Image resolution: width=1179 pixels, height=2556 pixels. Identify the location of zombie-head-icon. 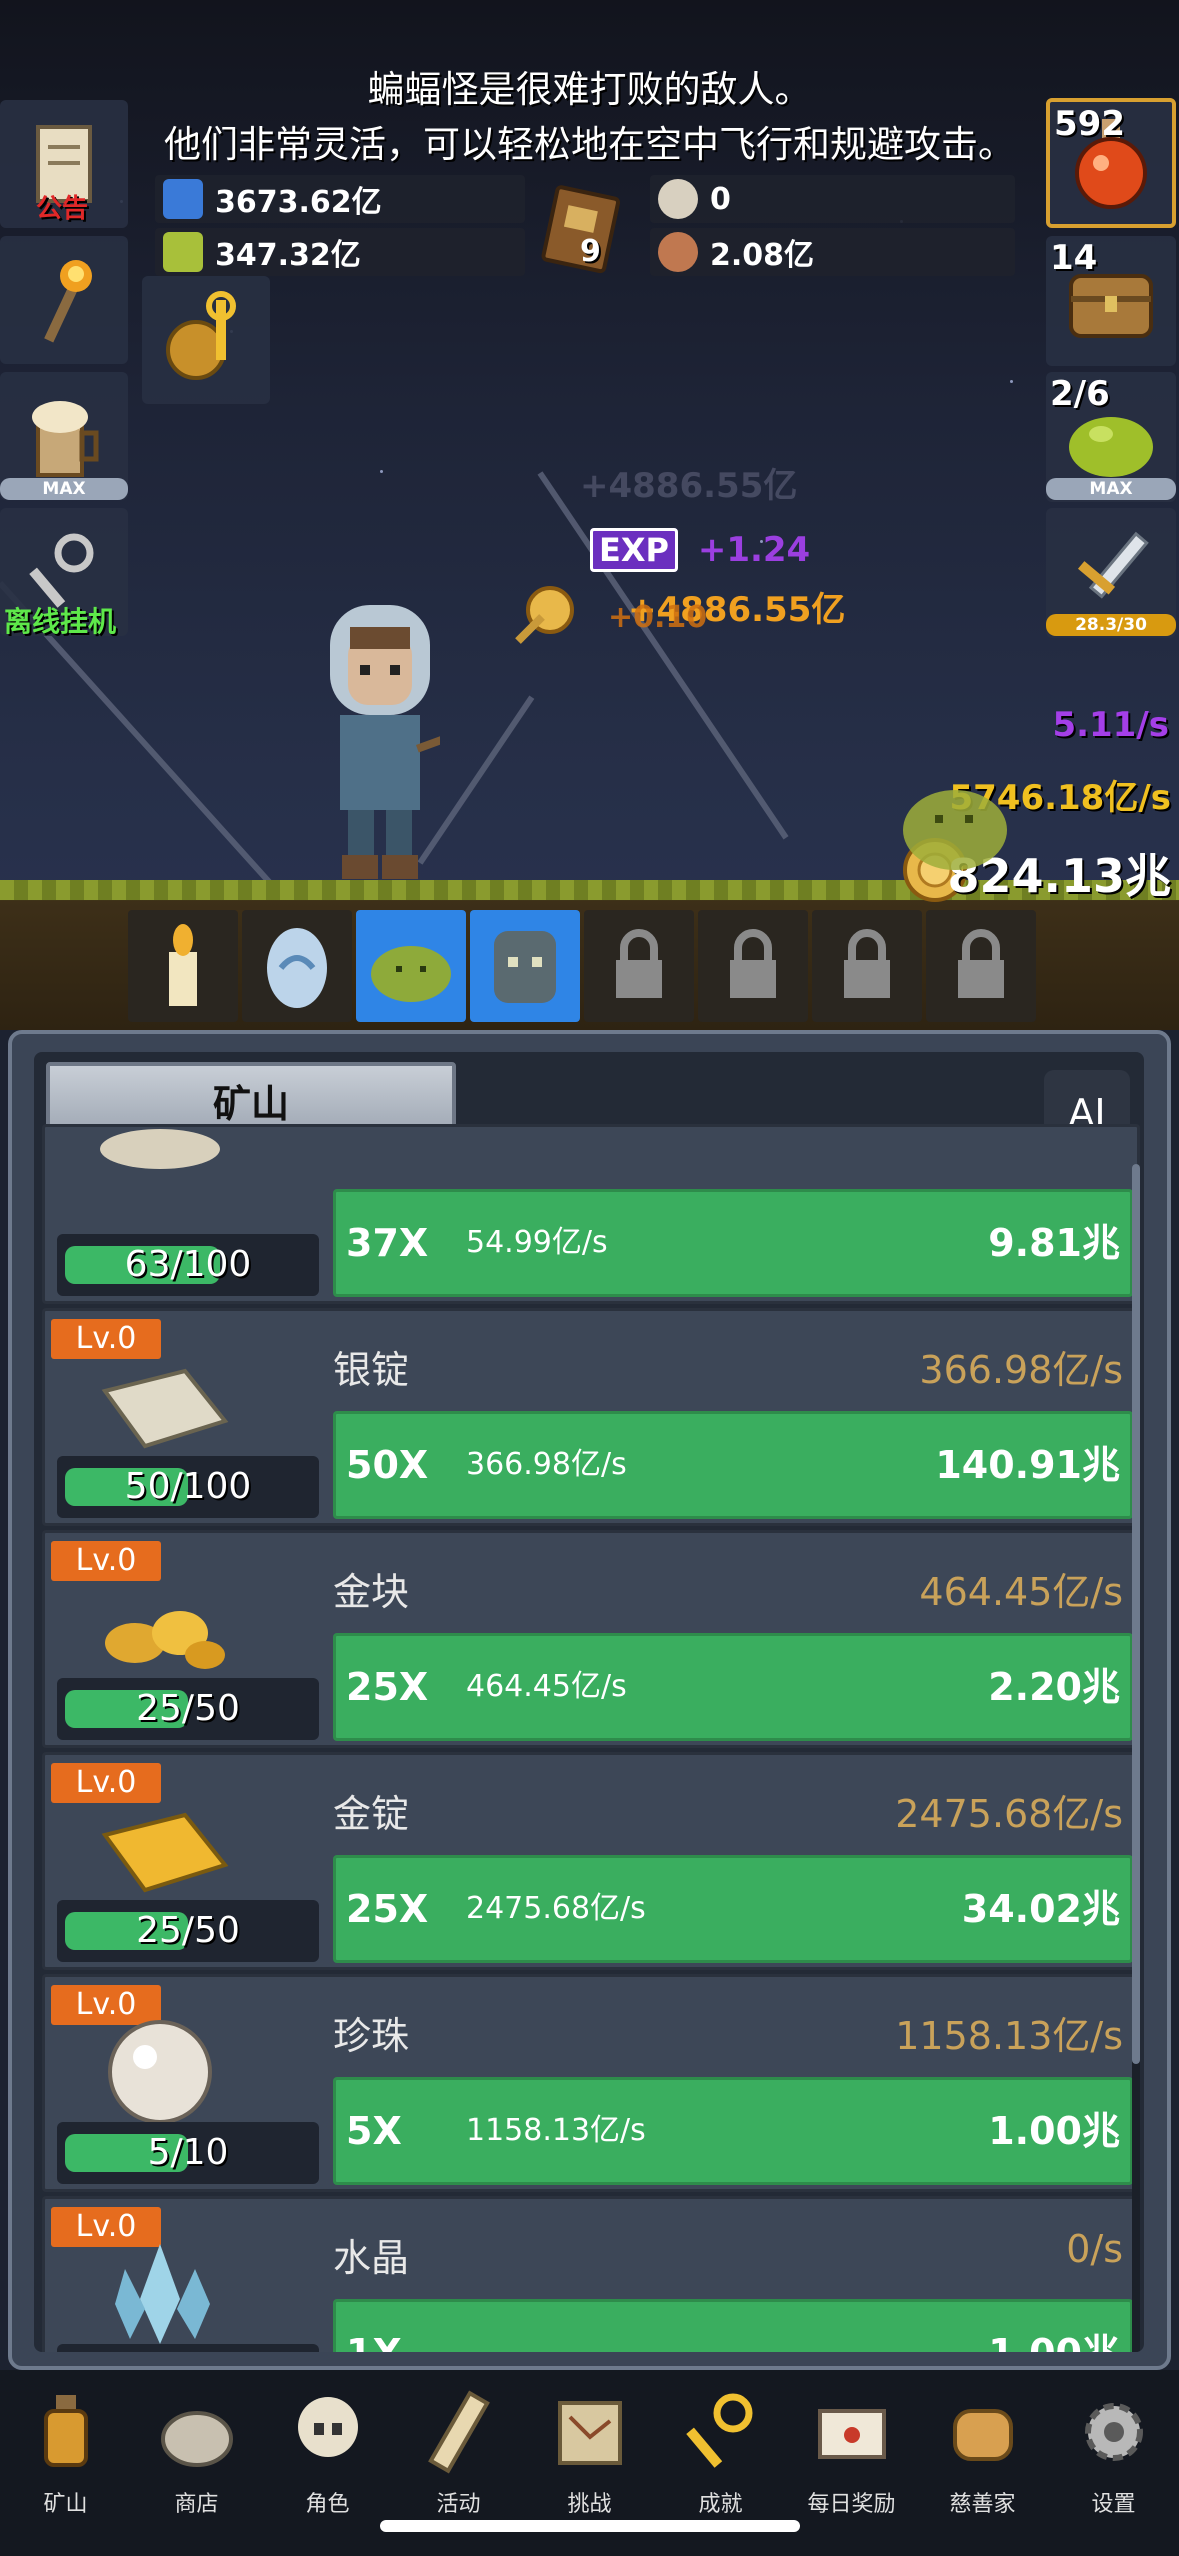
(525, 967).